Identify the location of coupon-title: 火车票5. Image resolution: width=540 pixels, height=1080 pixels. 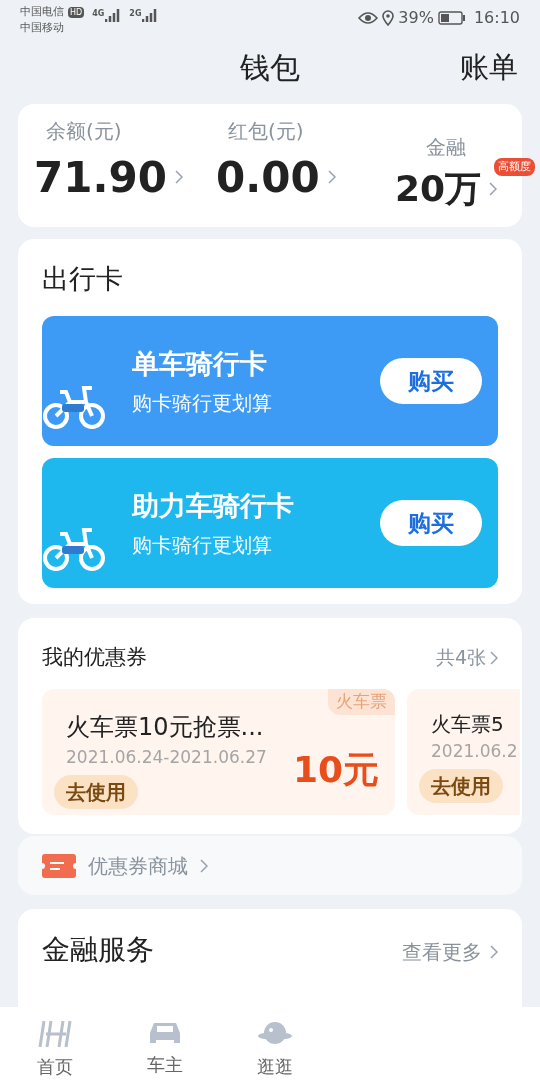
(467, 725).